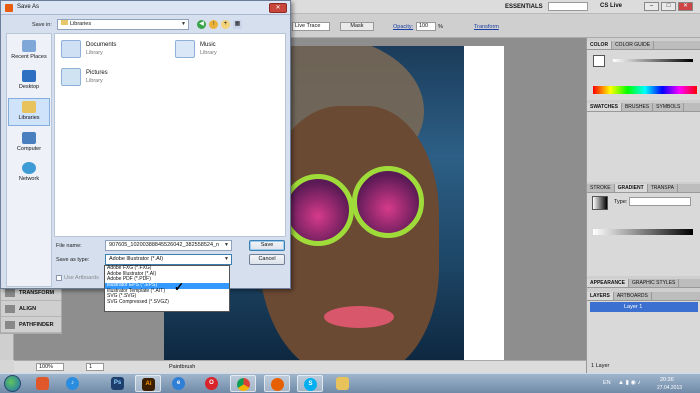 The width and height of the screenshot is (700, 393). Describe the element at coordinates (29, 112) in the screenshot. I see `place-libraries: Libraries` at that location.